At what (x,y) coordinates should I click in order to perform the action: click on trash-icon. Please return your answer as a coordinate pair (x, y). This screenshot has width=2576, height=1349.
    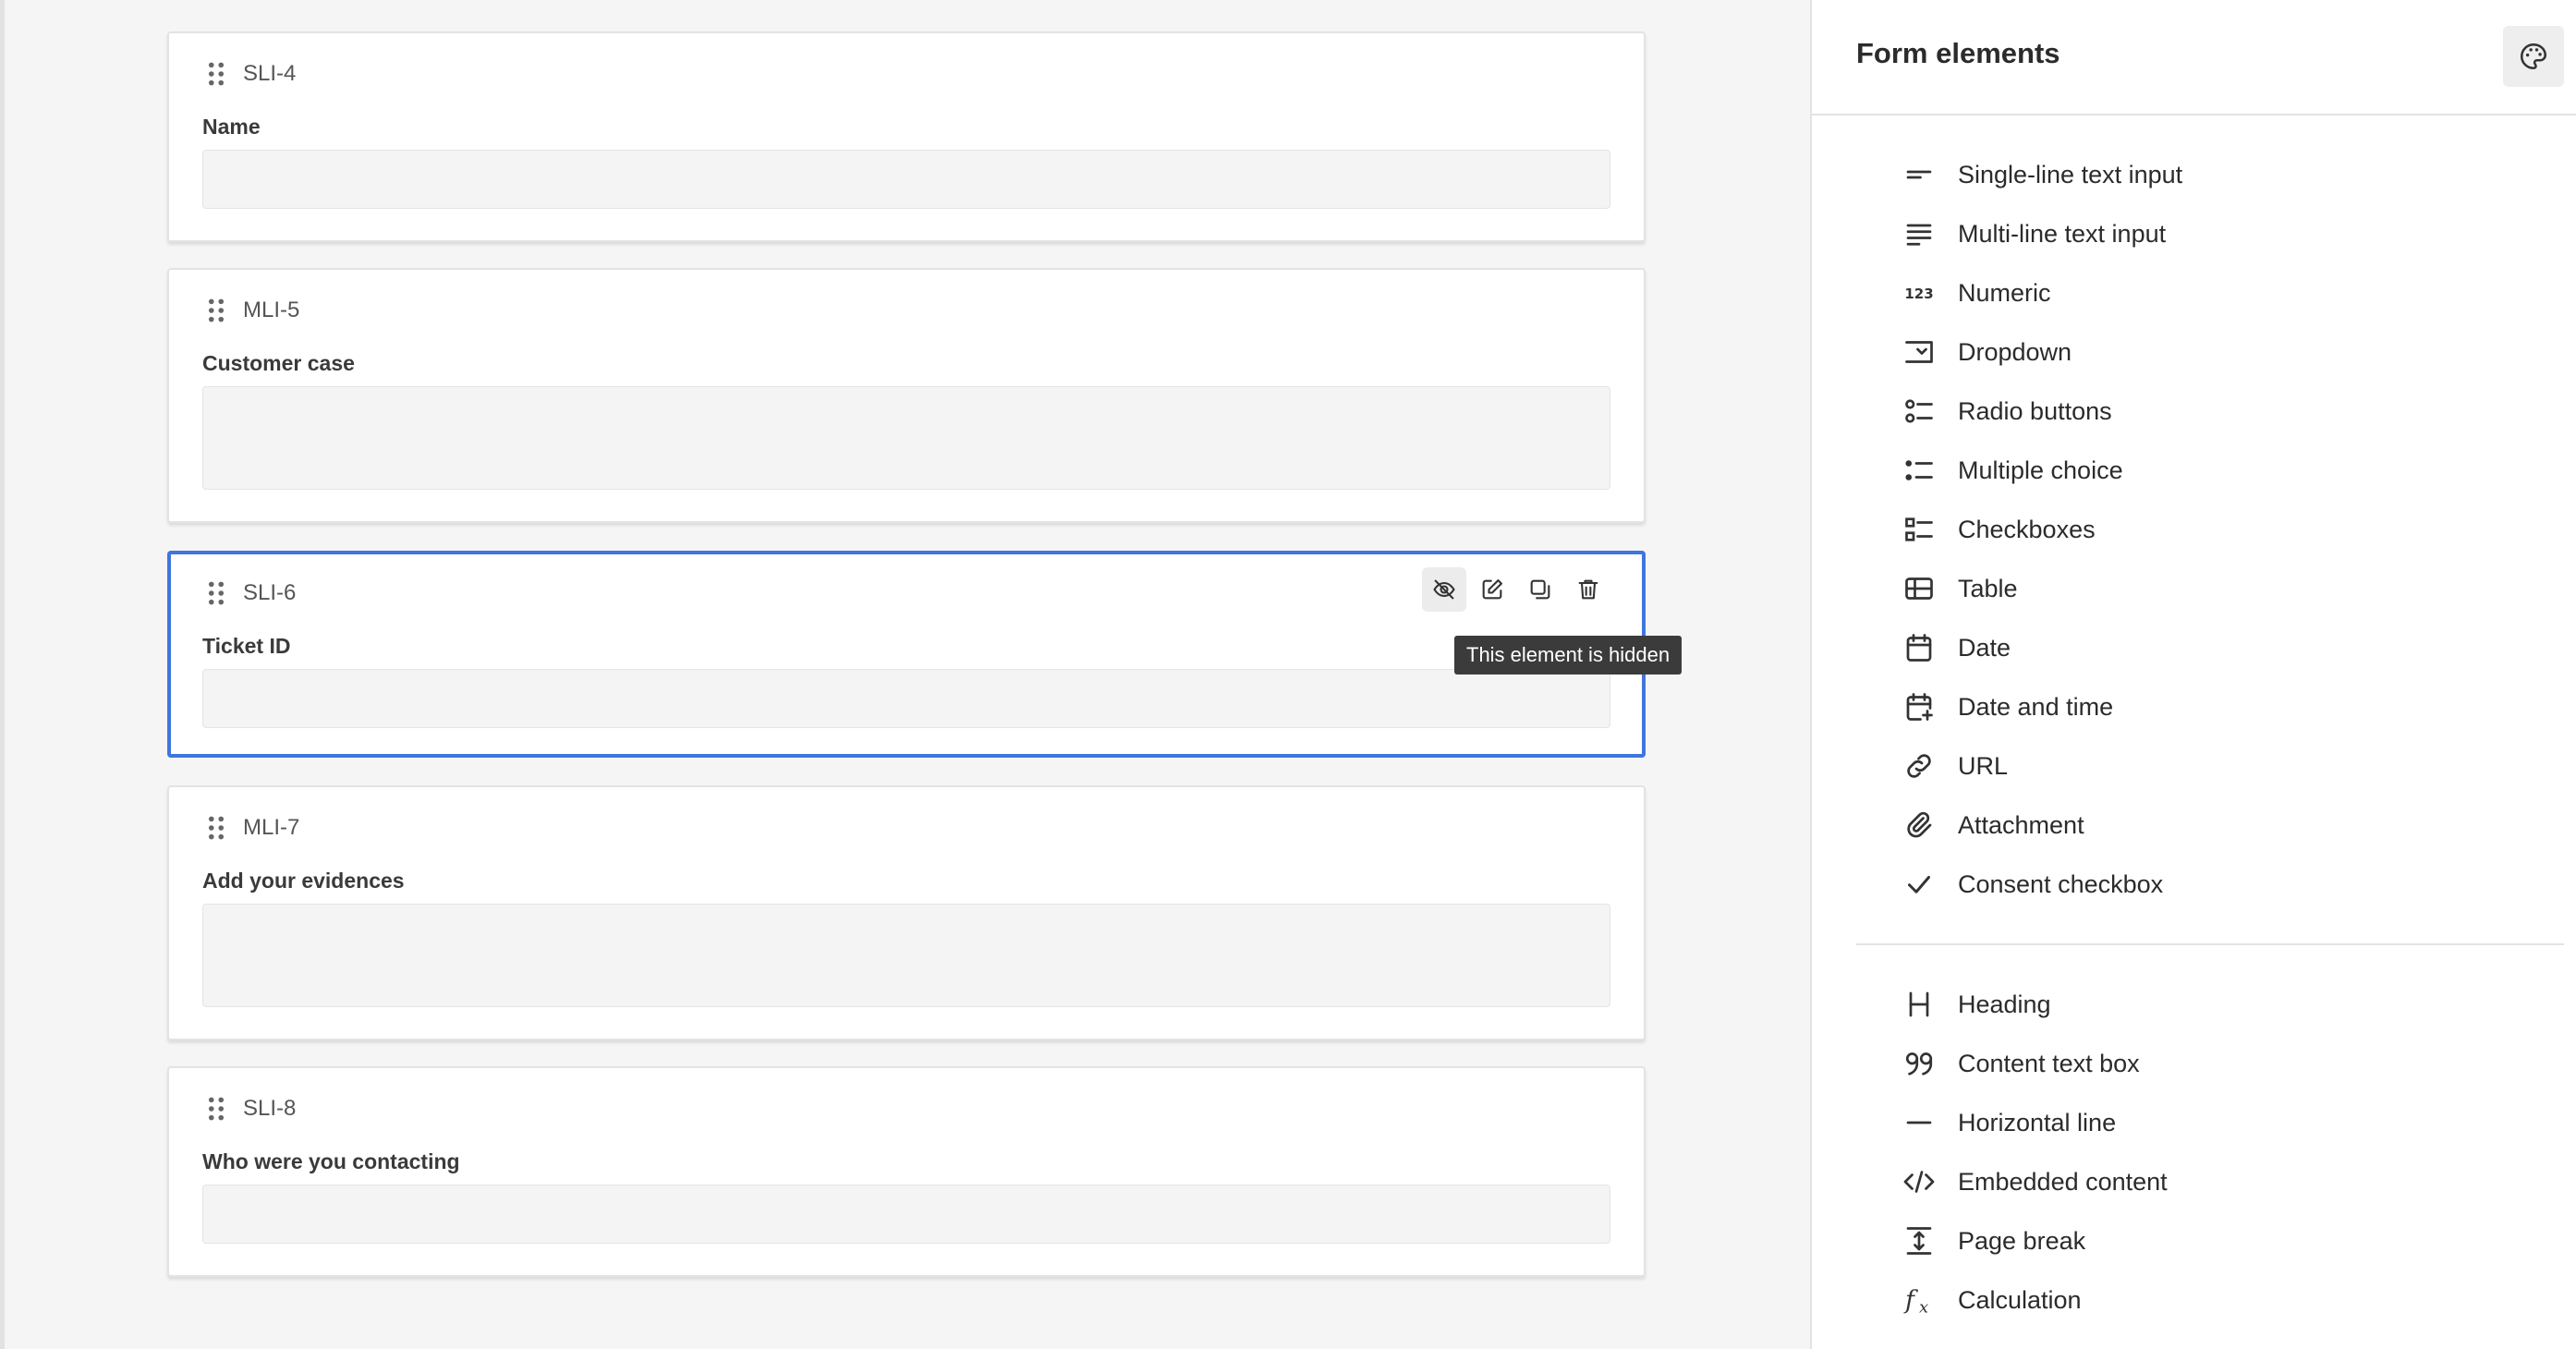
    Looking at the image, I should click on (1588, 589).